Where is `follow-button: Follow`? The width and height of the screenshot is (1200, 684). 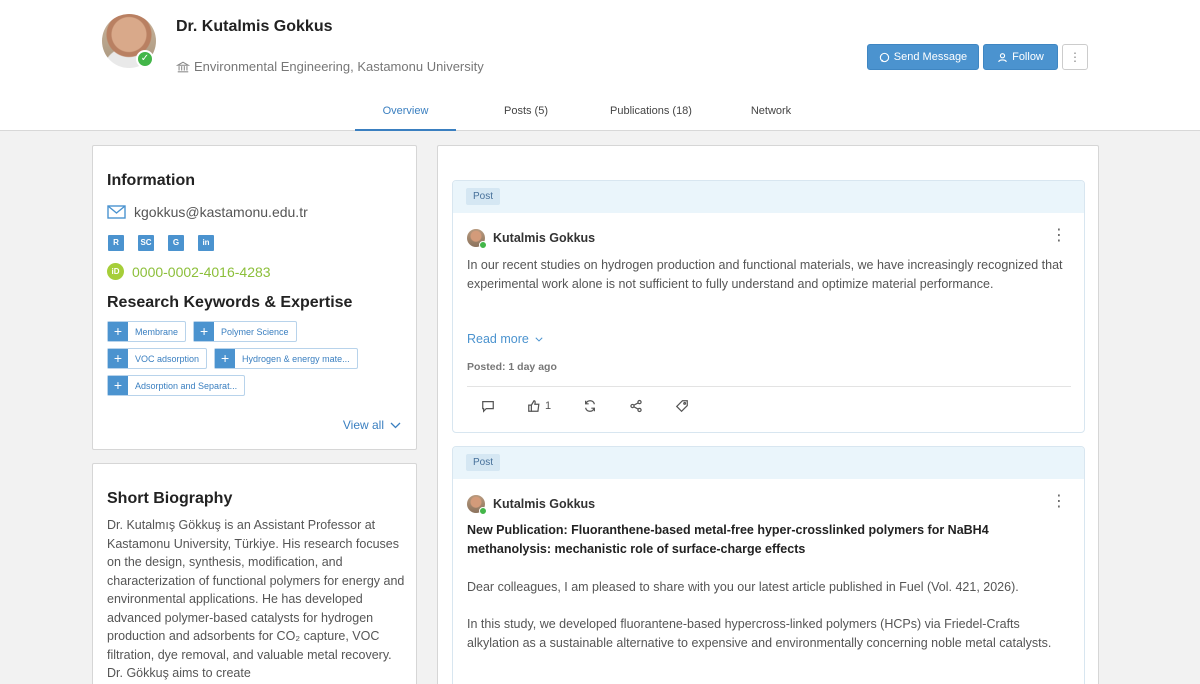
follow-button: Follow is located at coordinates (1020, 57).